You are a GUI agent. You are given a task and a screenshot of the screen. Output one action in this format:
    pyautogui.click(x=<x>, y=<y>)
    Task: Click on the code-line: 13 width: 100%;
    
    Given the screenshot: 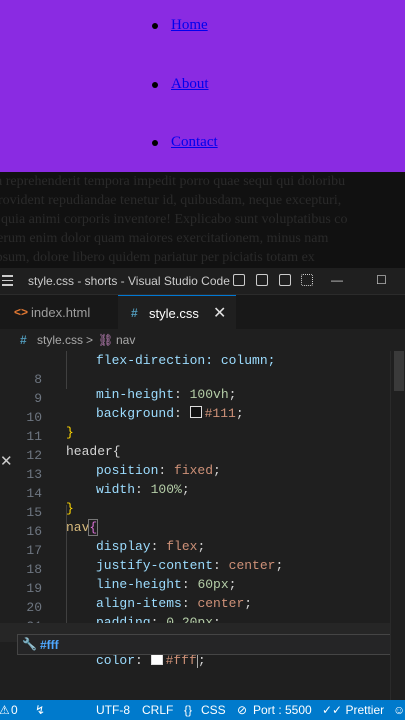 What is the action you would take?
    pyautogui.click(x=202, y=474)
    